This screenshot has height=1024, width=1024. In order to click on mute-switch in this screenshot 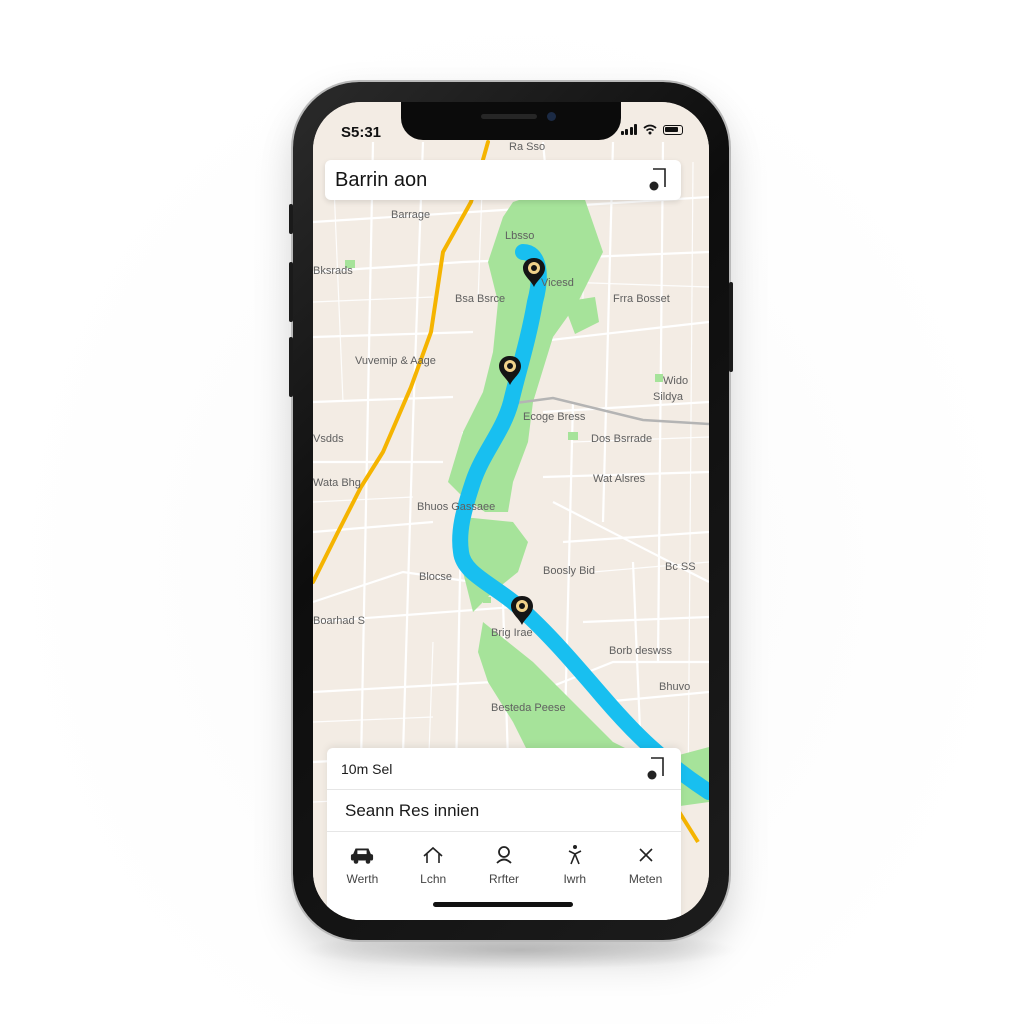, I will do `click(291, 219)`.